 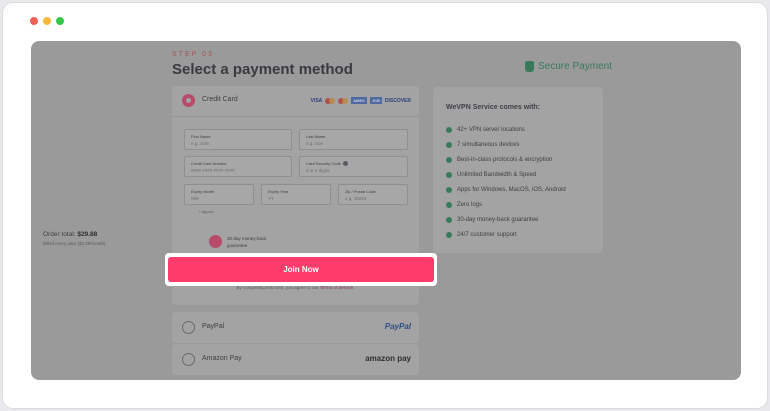 What do you see at coordinates (498, 220) in the screenshot?
I see `benefit-label: 30-day money-back guarantee` at bounding box center [498, 220].